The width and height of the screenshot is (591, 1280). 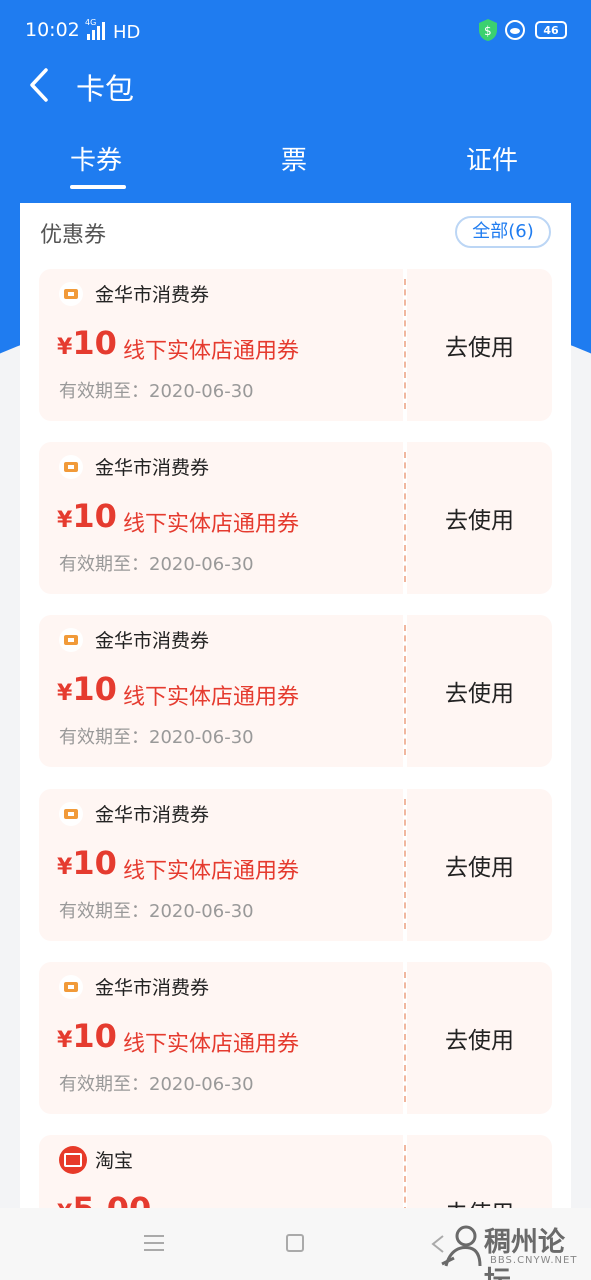 What do you see at coordinates (551, 30) in the screenshot?
I see `battery-icon: 46` at bounding box center [551, 30].